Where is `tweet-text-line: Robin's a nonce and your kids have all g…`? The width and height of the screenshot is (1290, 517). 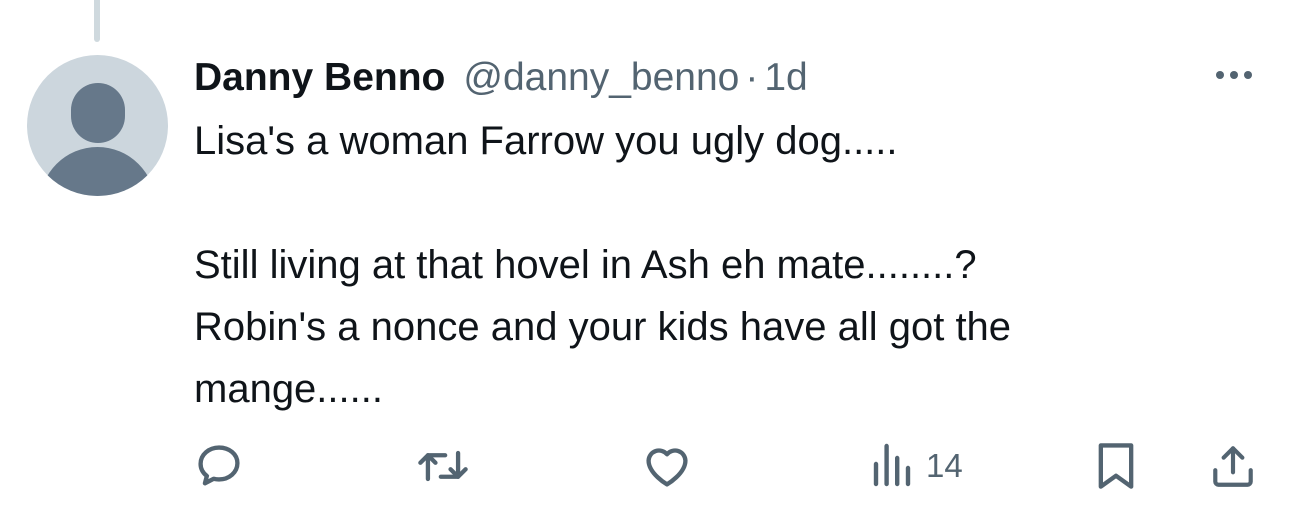
tweet-text-line: Robin's a nonce and your kids have all g… is located at coordinates (603, 327).